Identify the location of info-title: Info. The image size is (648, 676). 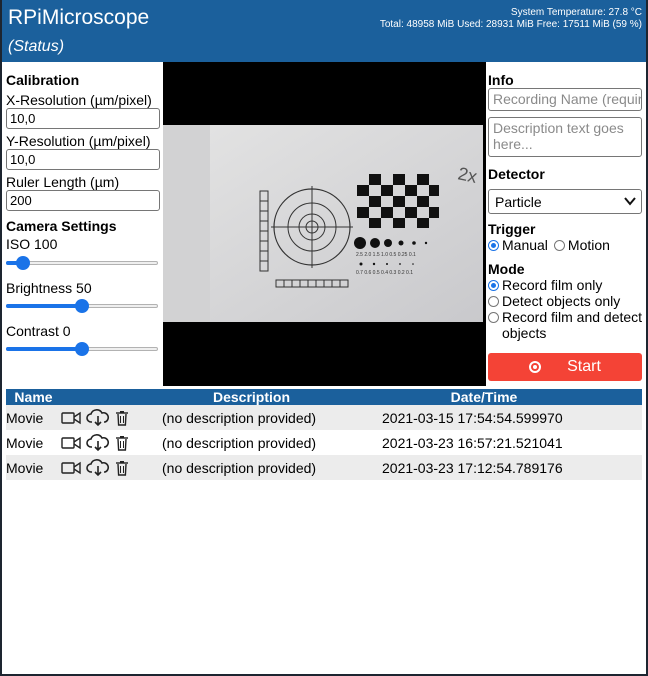
(501, 80).